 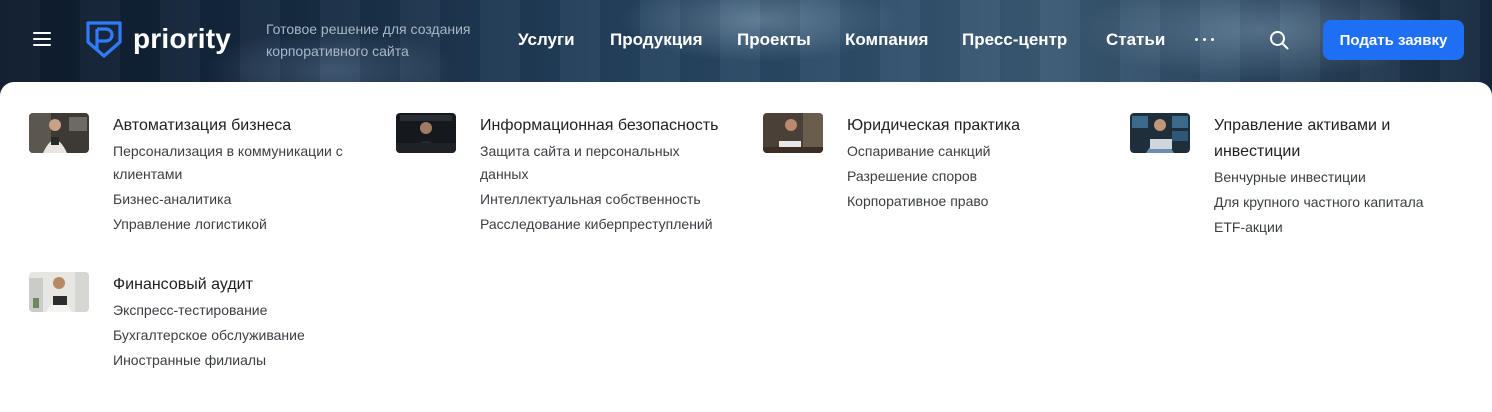 What do you see at coordinates (605, 224) in the screenshot?
I see `category-link: Расследование киберпреступлений` at bounding box center [605, 224].